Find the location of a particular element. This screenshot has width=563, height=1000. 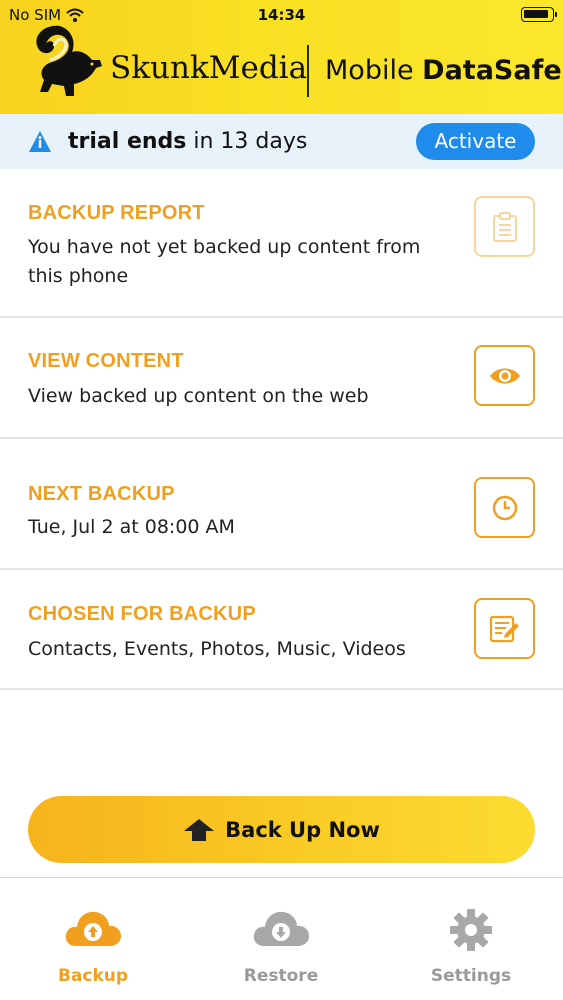

clock-icon is located at coordinates (504, 507).